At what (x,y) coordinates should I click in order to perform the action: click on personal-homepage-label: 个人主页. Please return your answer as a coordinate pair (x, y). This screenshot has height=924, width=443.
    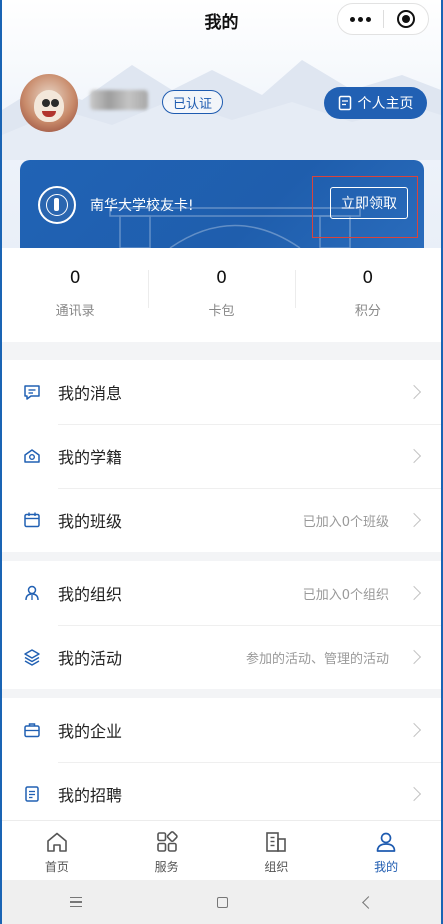
    Looking at the image, I should click on (385, 104).